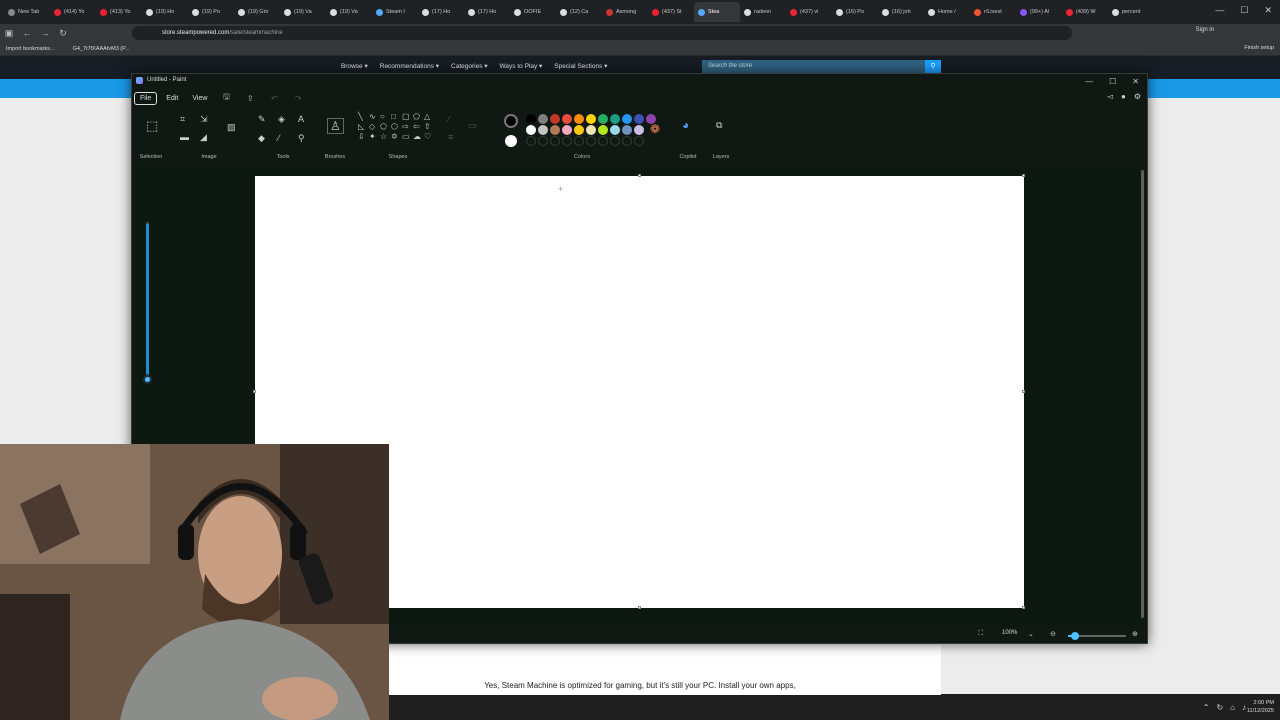  Describe the element at coordinates (363, 137) in the screenshot. I see `down-arrow-shape-icon: ⇩` at that location.